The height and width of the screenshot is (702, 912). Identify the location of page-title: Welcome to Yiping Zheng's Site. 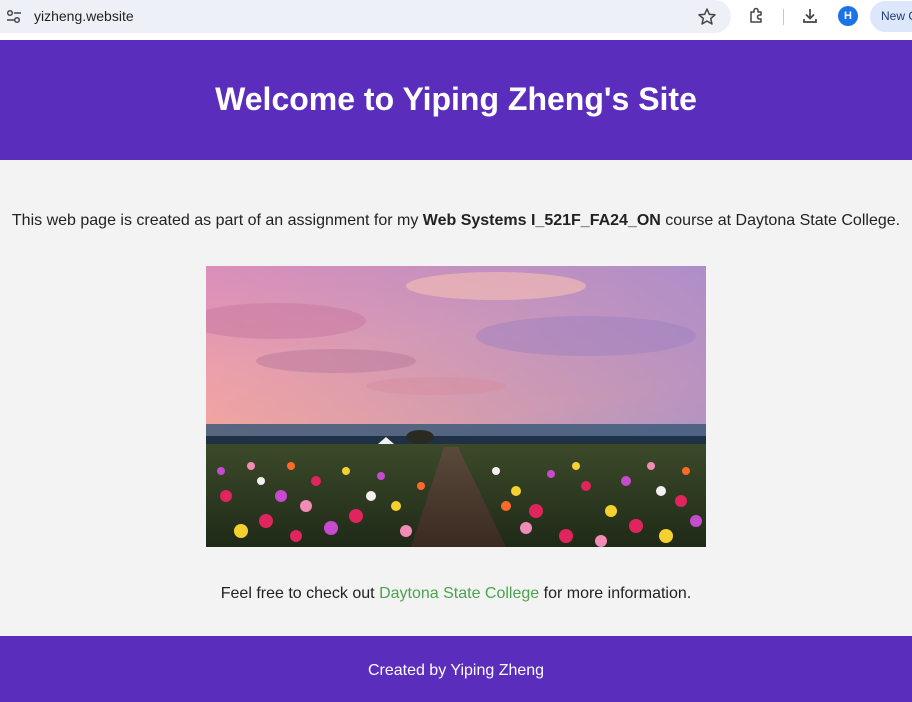
(456, 99).